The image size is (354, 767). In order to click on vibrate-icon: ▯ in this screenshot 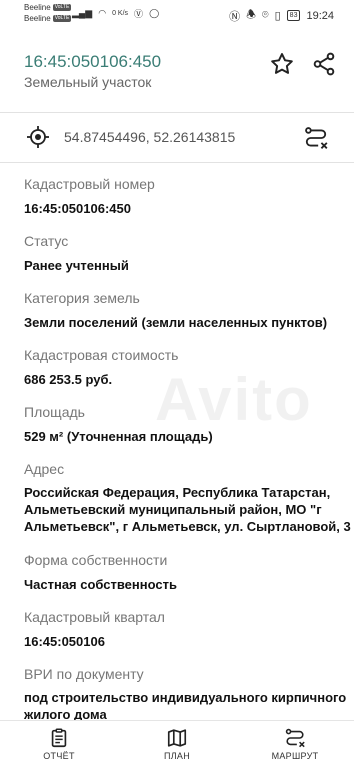, I will do `click(277, 16)`.